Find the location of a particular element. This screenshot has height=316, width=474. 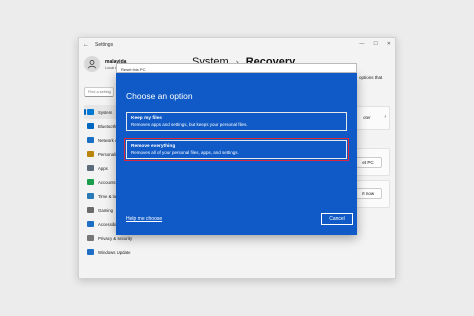

sidebar-item-accounts: Accounts is located at coordinates (102, 182).